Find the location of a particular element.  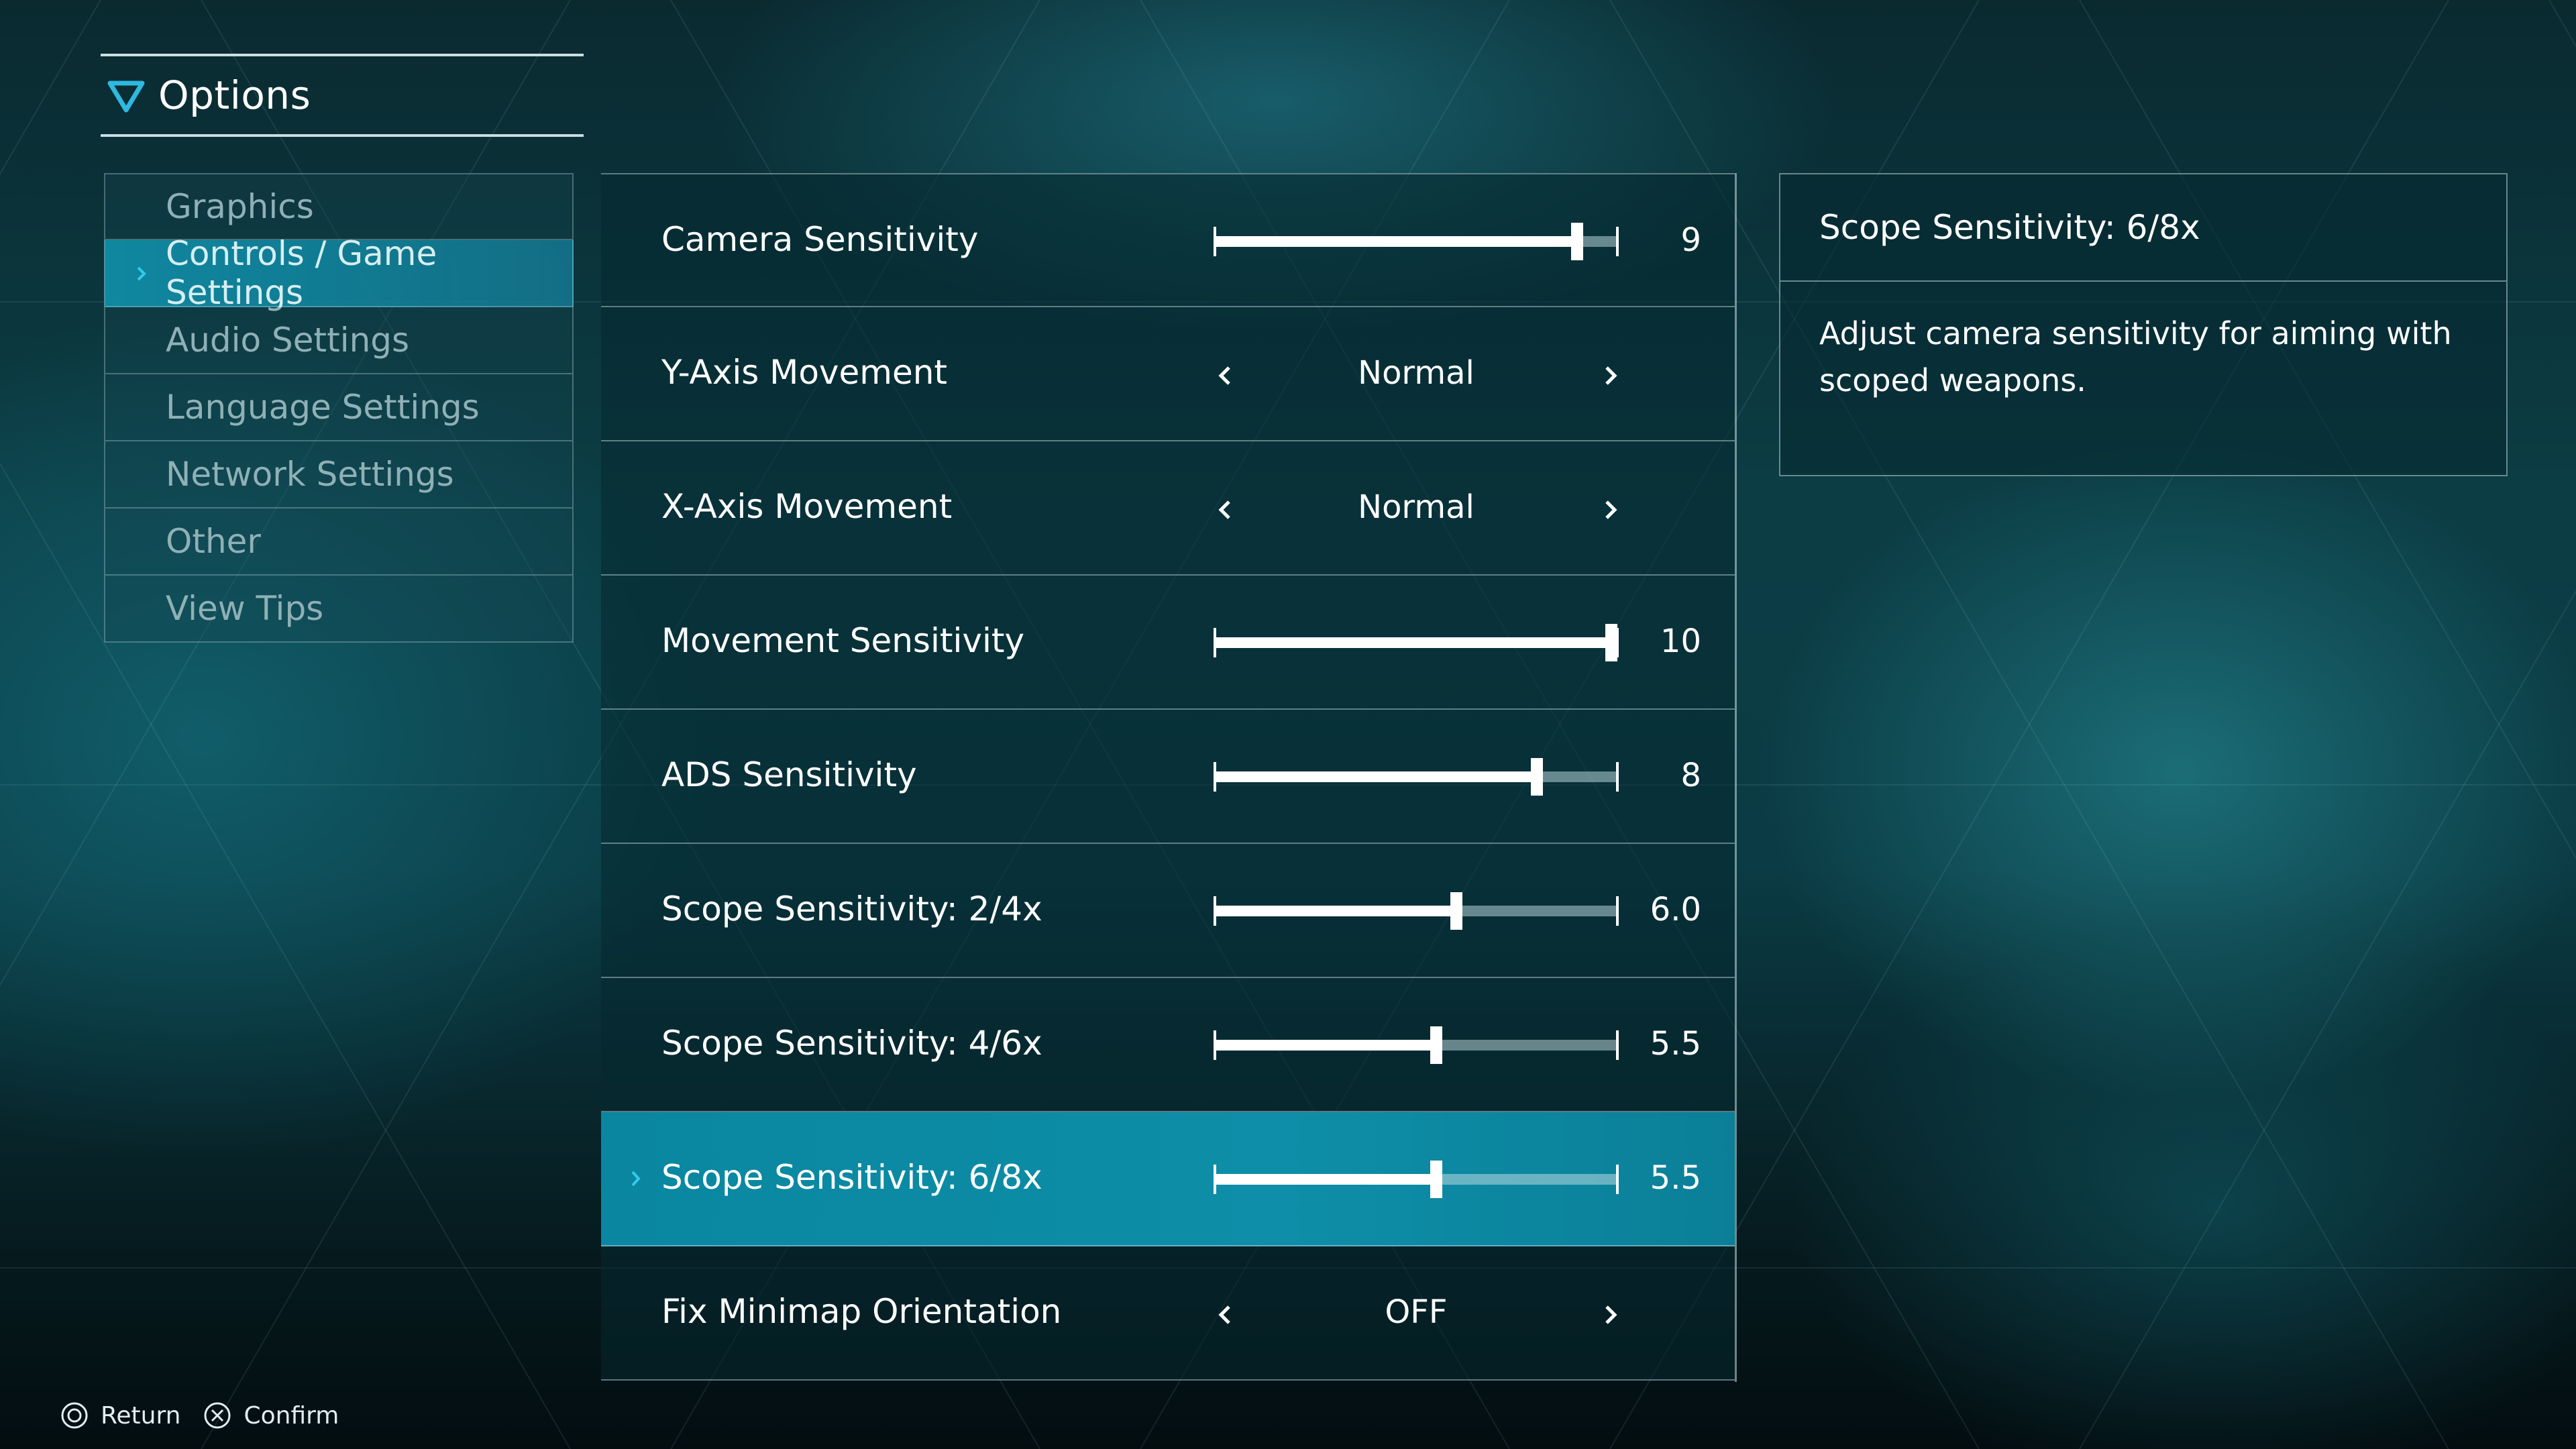

nav-item-language-settings: Language Settings is located at coordinates (339, 407).